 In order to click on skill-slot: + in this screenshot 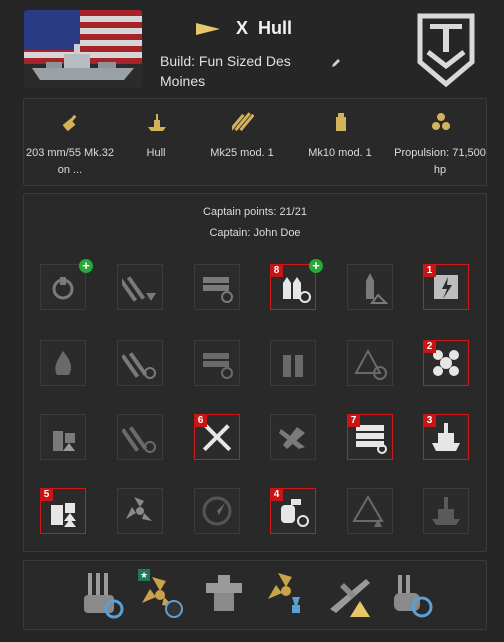, I will do `click(66, 284)`.